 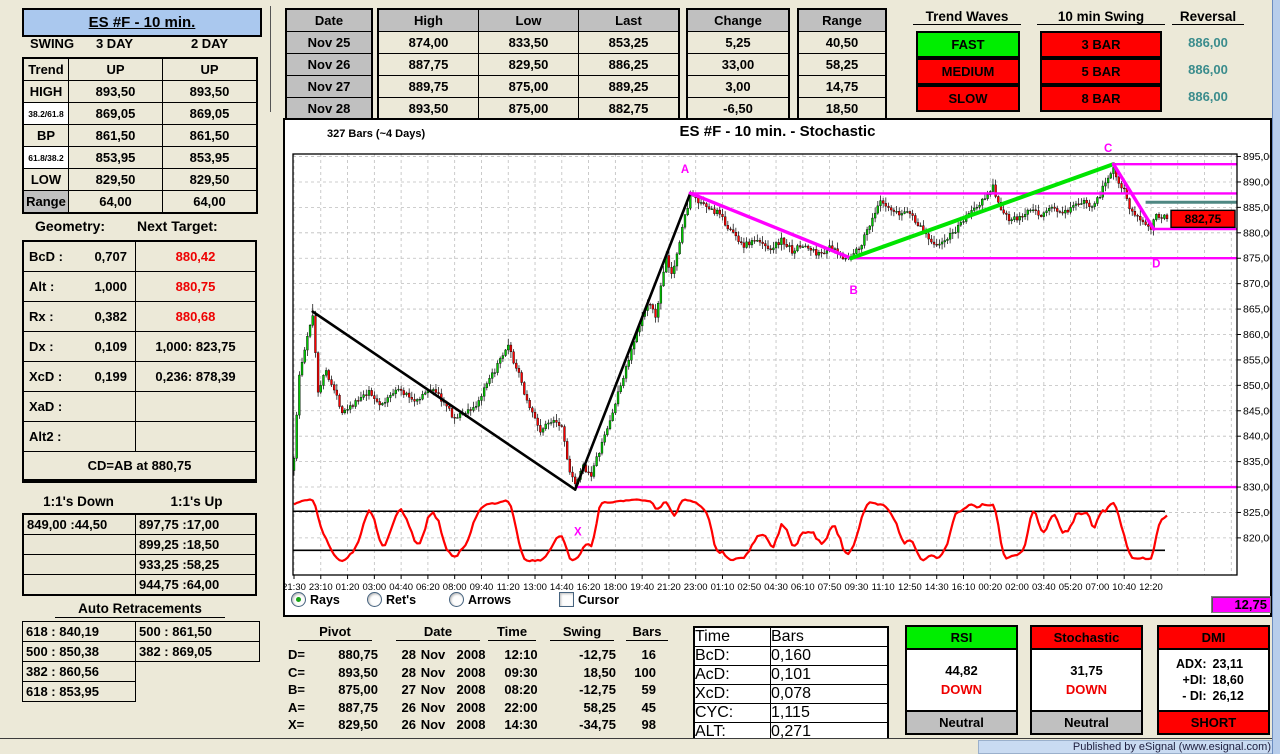 What do you see at coordinates (648, 707) in the screenshot?
I see `pivot-cell: 45` at bounding box center [648, 707].